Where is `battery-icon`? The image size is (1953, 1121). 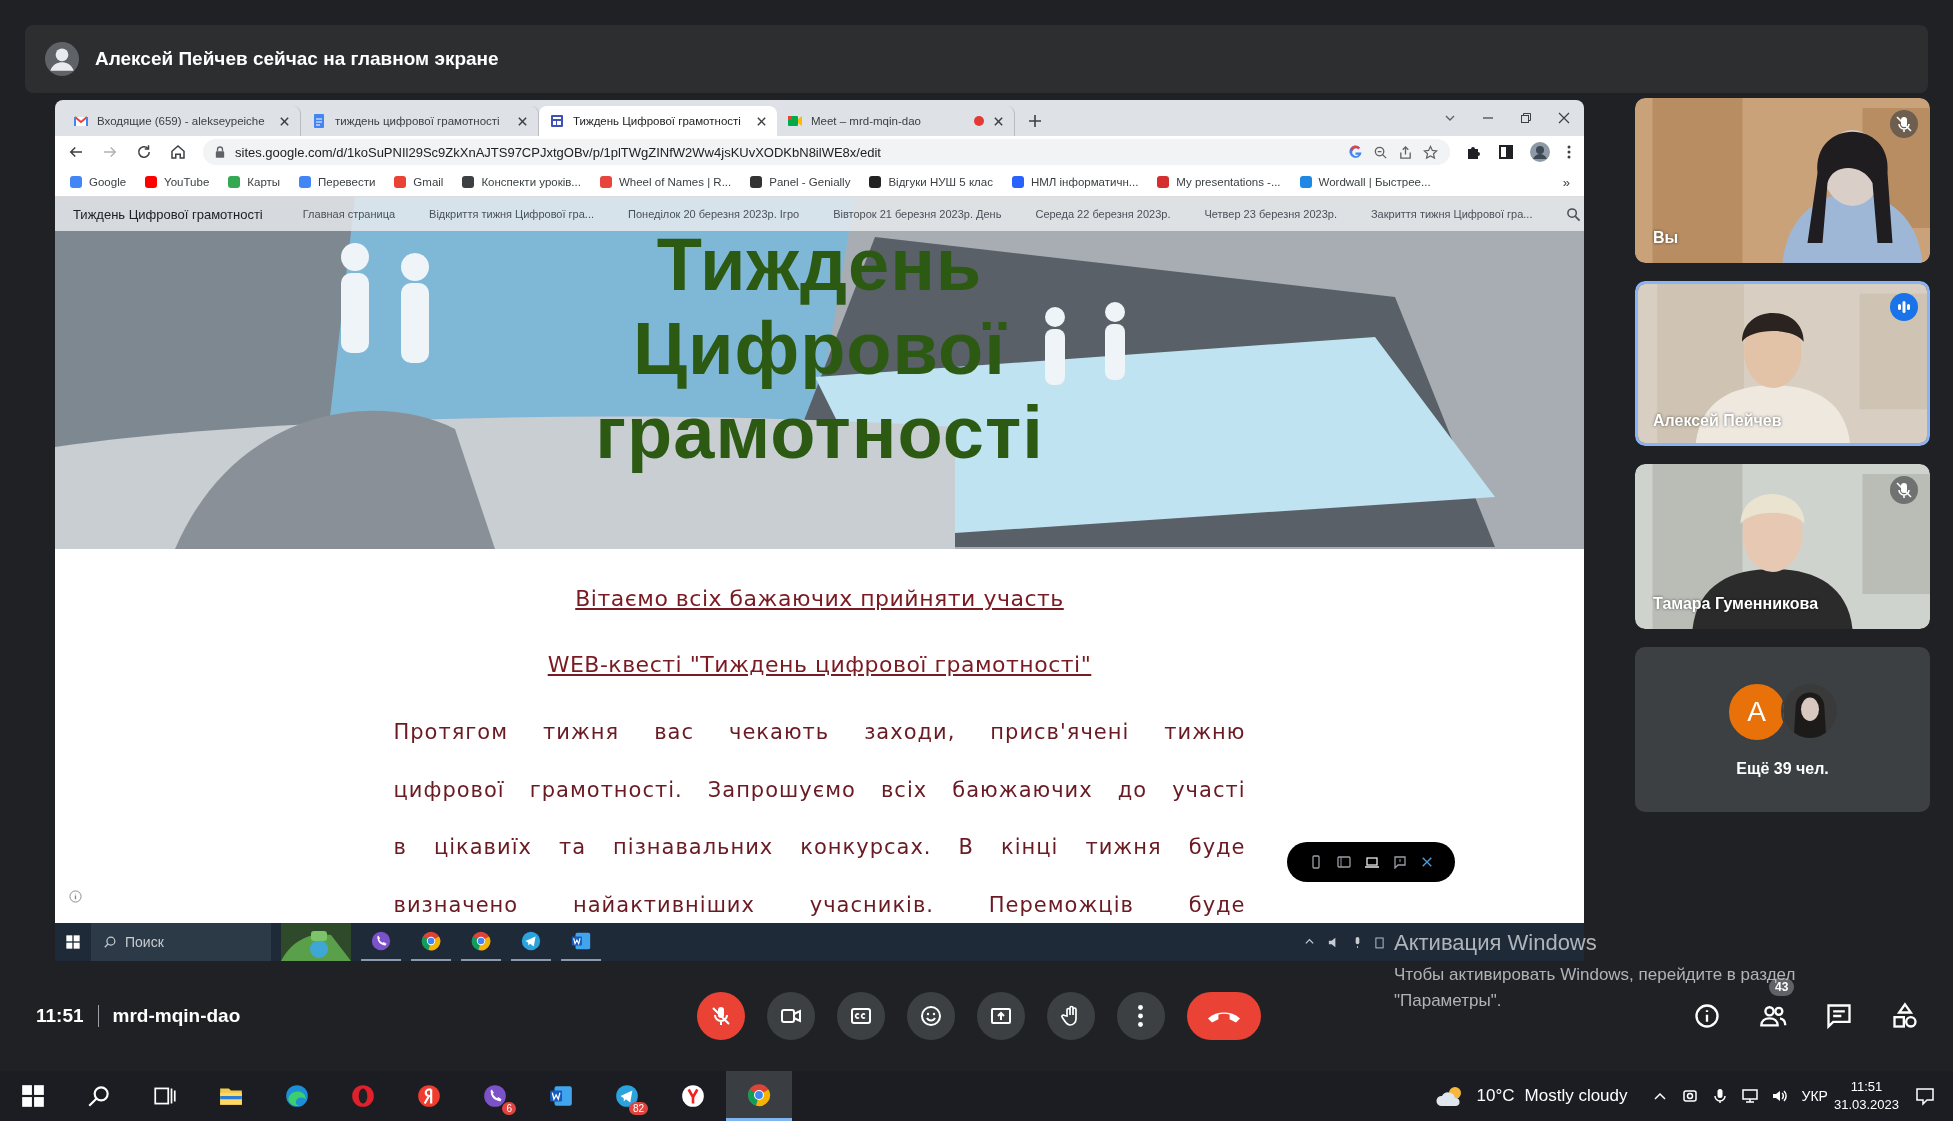 battery-icon is located at coordinates (1379, 942).